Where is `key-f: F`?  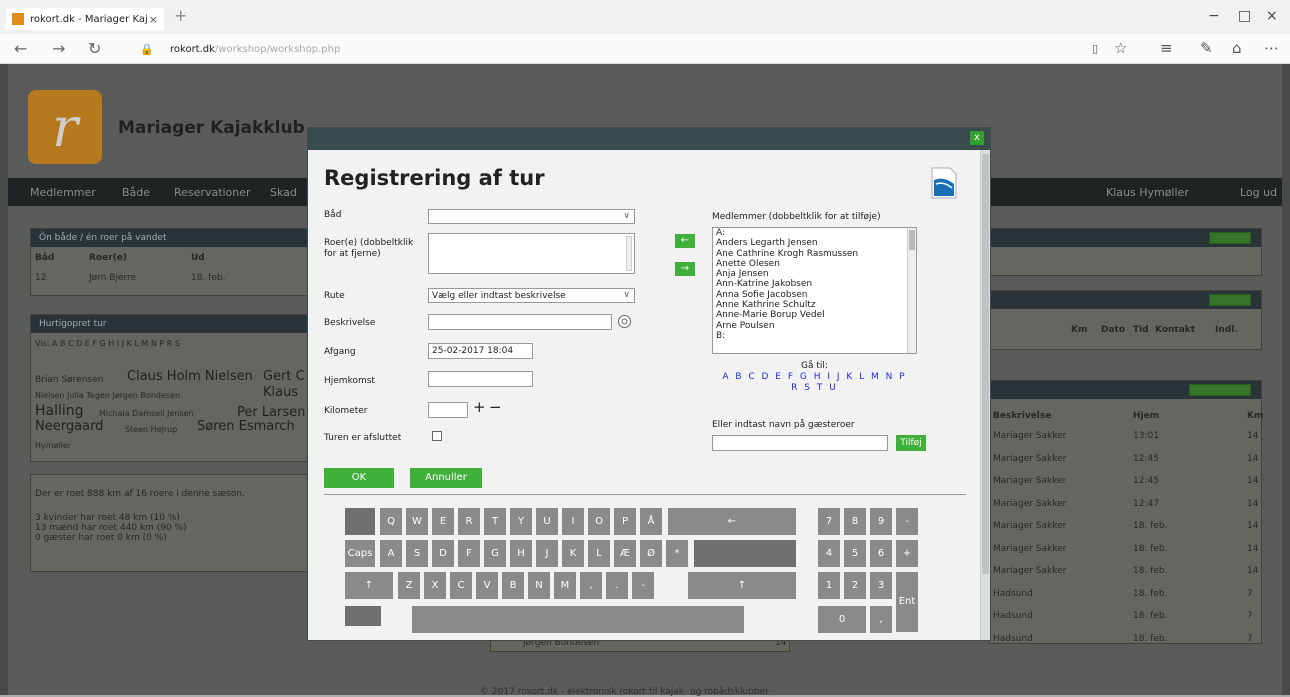 key-f: F is located at coordinates (469, 553).